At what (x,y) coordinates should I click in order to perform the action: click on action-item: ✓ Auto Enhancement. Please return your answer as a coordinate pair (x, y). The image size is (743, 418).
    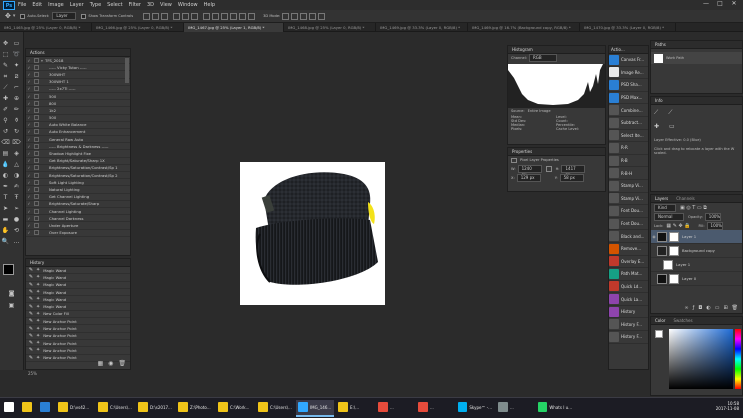
    Looking at the image, I should click on (78, 133).